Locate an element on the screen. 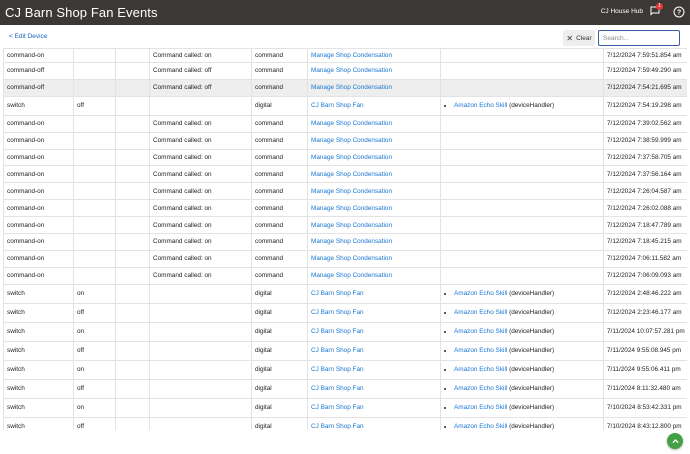 The height and width of the screenshot is (454, 690). event-description-cell is located at coordinates (200, 388).